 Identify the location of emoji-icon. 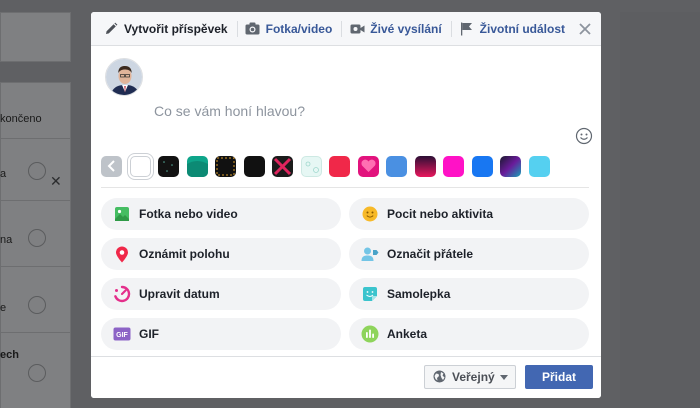
(584, 136).